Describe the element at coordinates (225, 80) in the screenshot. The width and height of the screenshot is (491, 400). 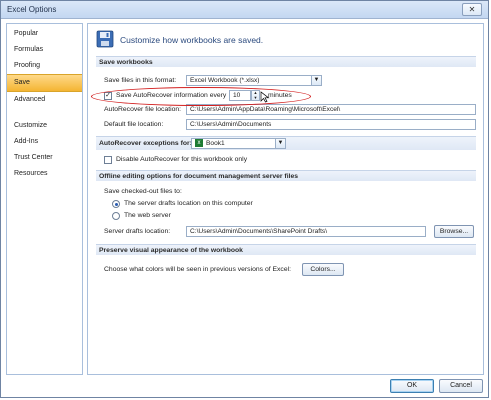
I see `save-format-value: Excel Workbook (*.xlsx)` at that location.